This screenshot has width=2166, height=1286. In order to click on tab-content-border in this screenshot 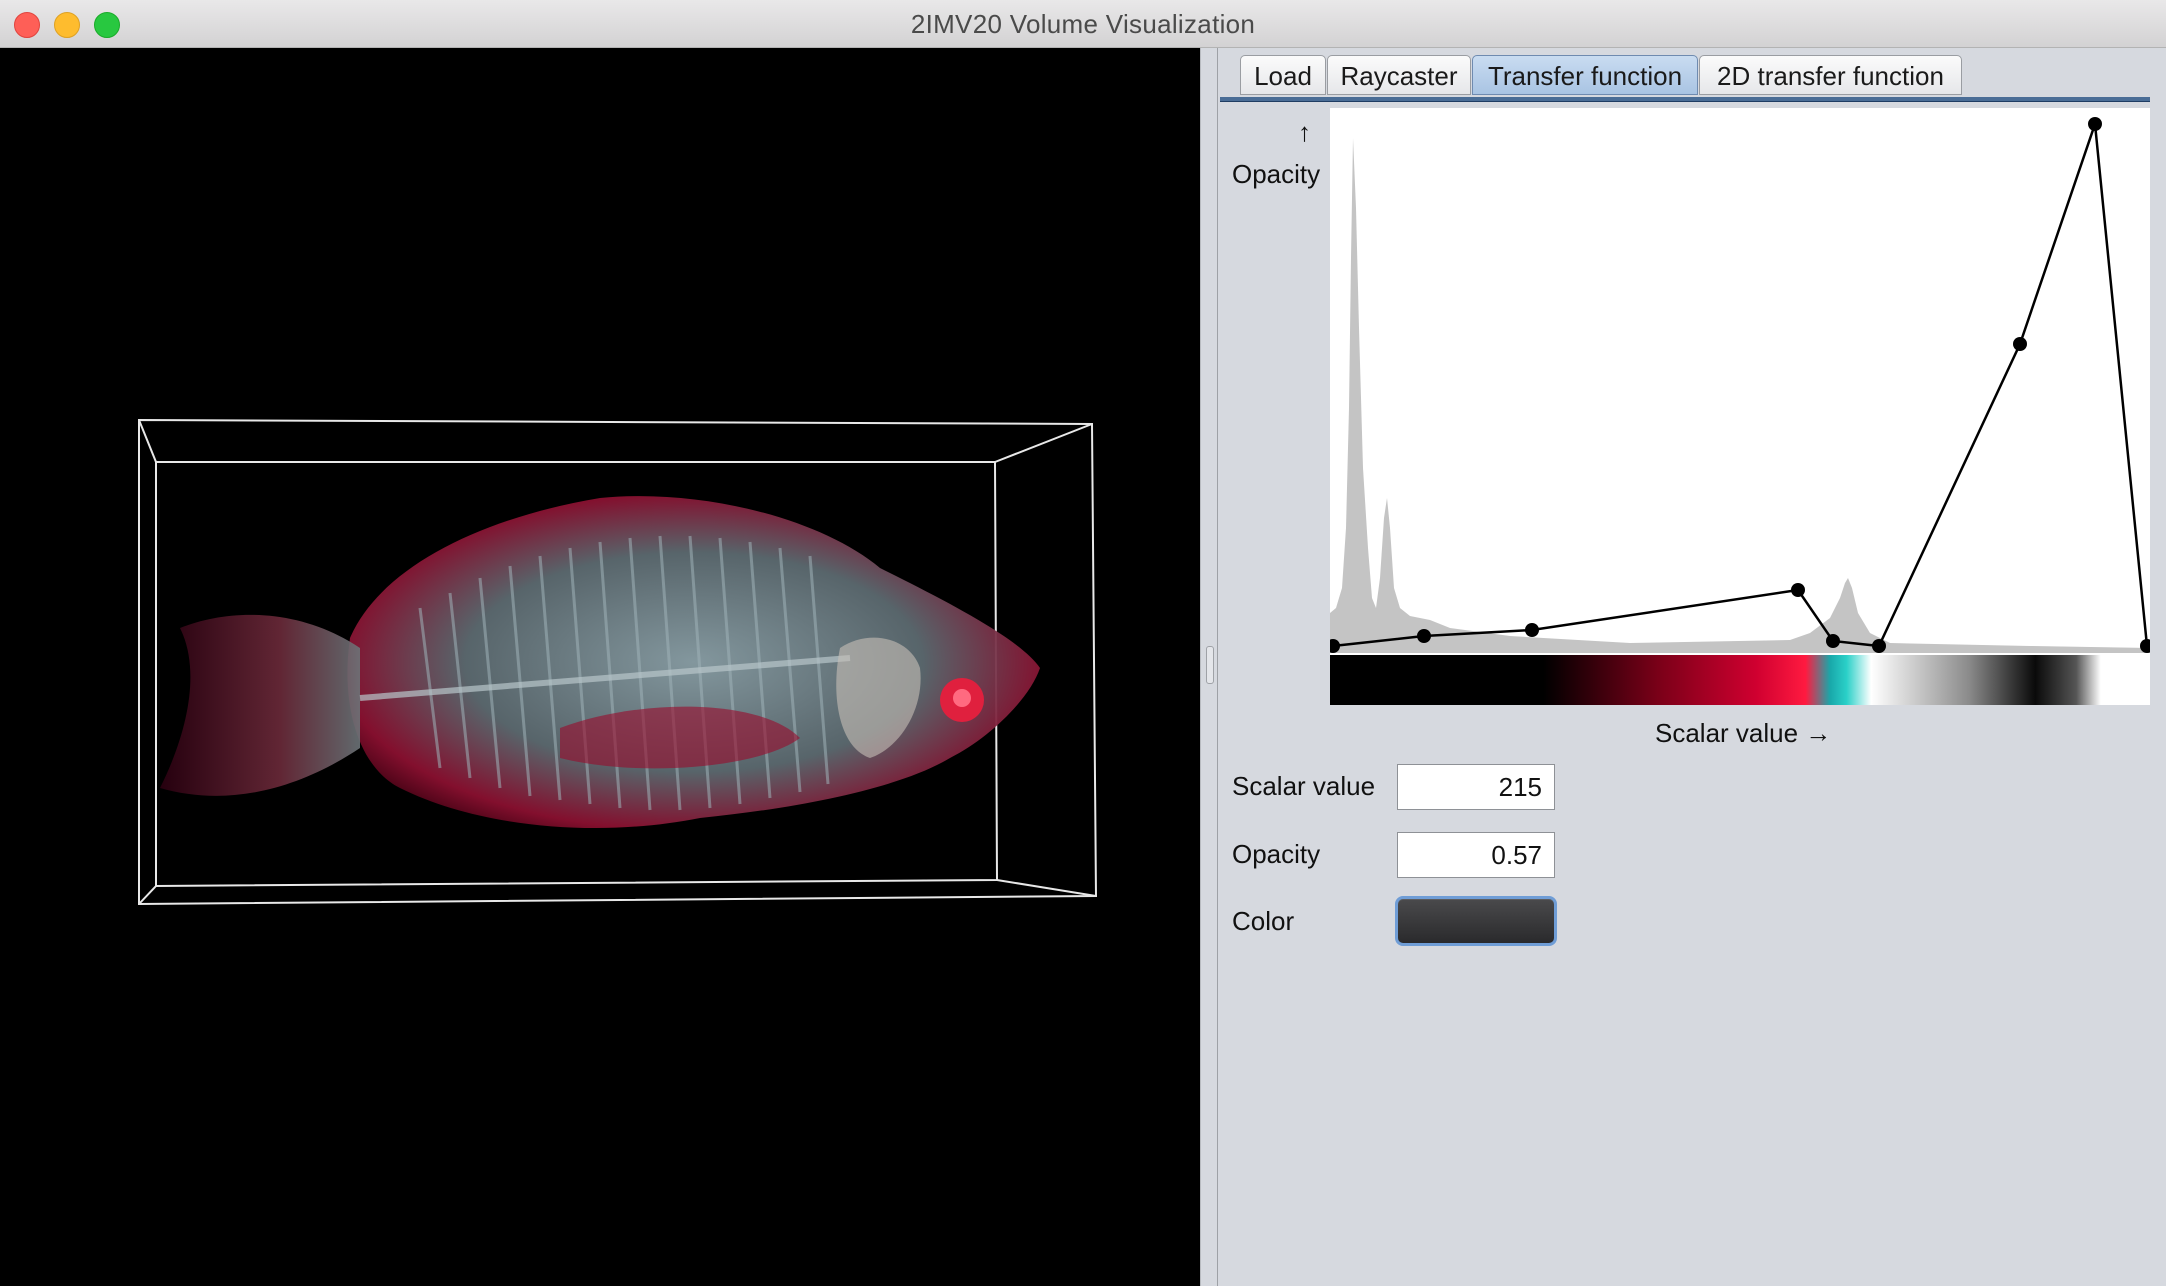, I will do `click(1685, 99)`.